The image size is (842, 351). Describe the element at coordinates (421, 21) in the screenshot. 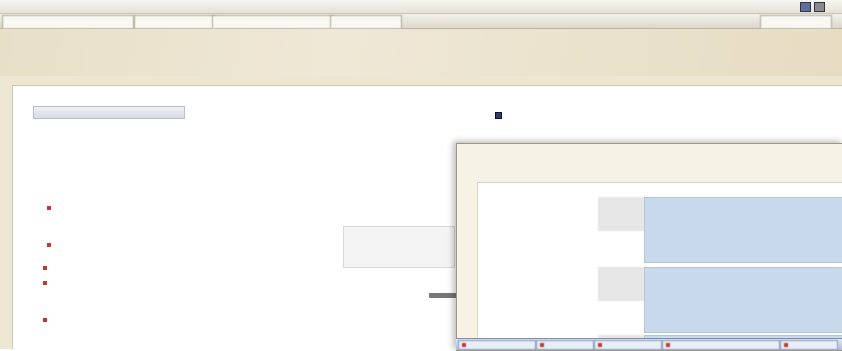

I see `tab-bar` at that location.